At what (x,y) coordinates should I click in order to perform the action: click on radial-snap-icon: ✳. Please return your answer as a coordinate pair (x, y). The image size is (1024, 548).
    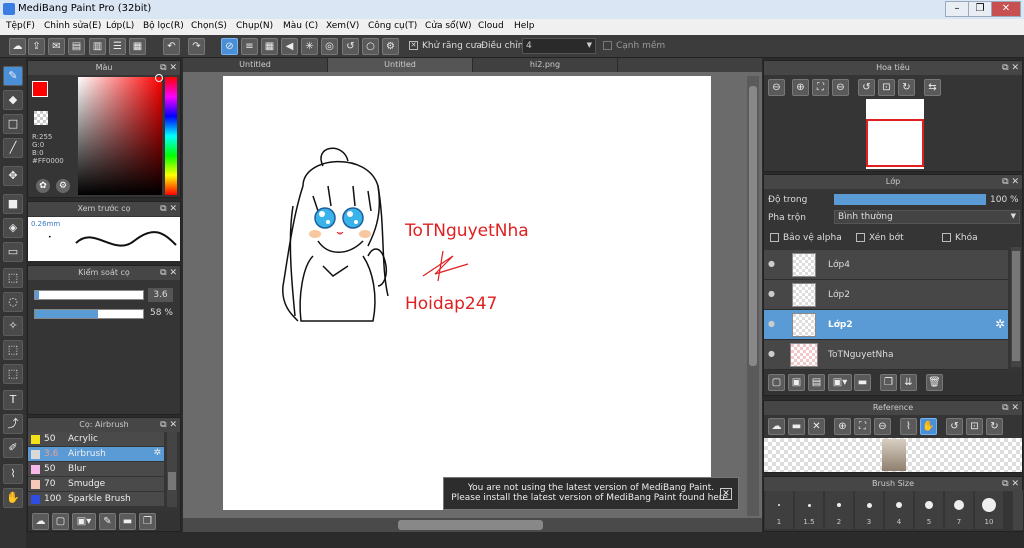
    Looking at the image, I should click on (309, 46).